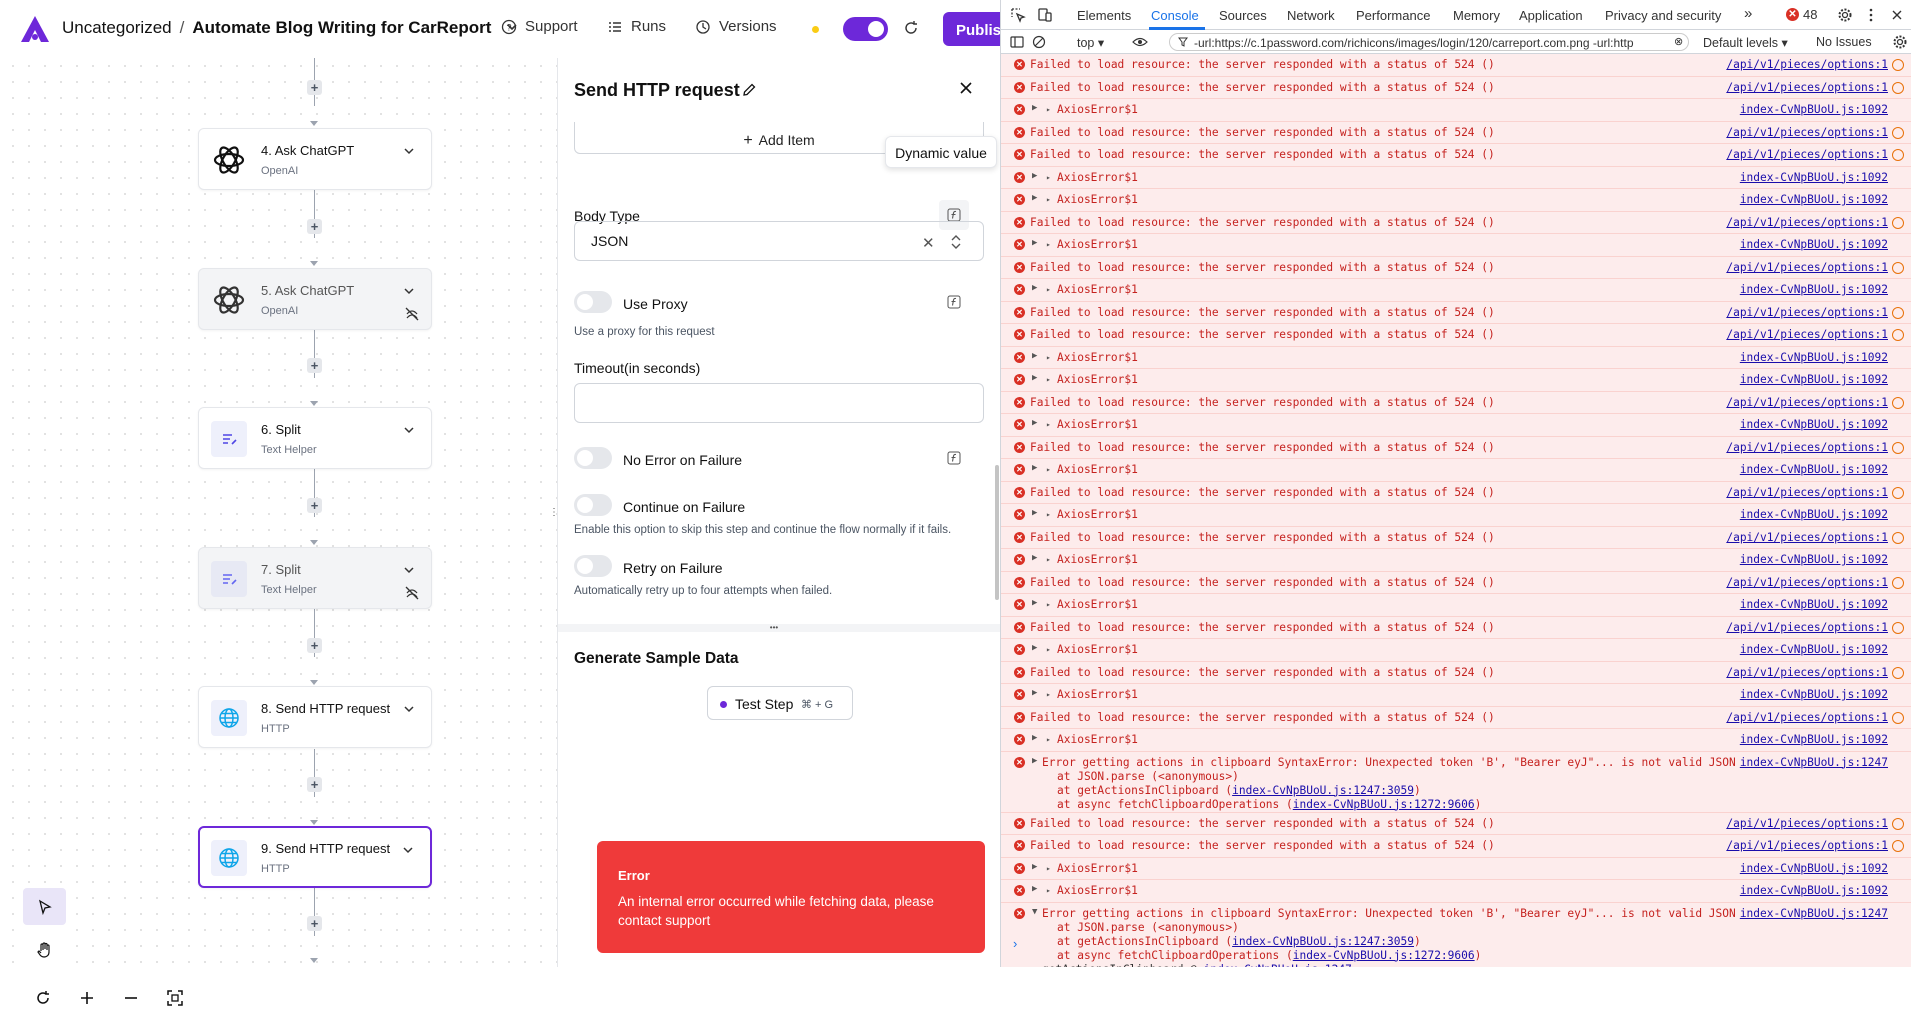  What do you see at coordinates (1018, 15) in the screenshot?
I see `inspect-element-icon` at bounding box center [1018, 15].